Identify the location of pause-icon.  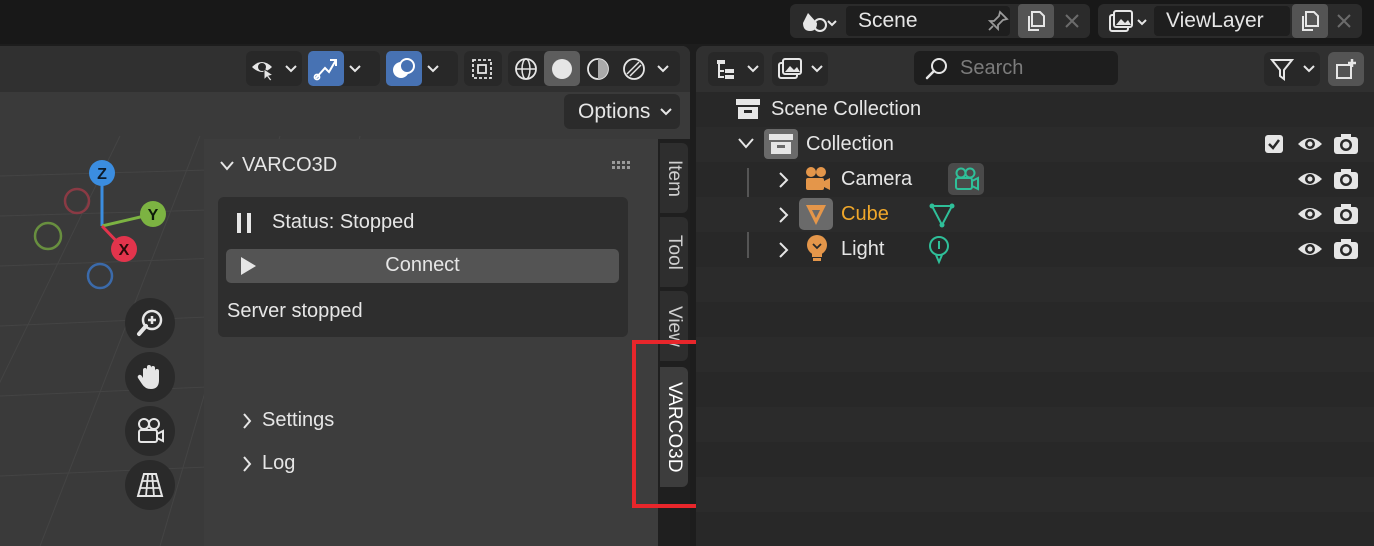
(244, 223).